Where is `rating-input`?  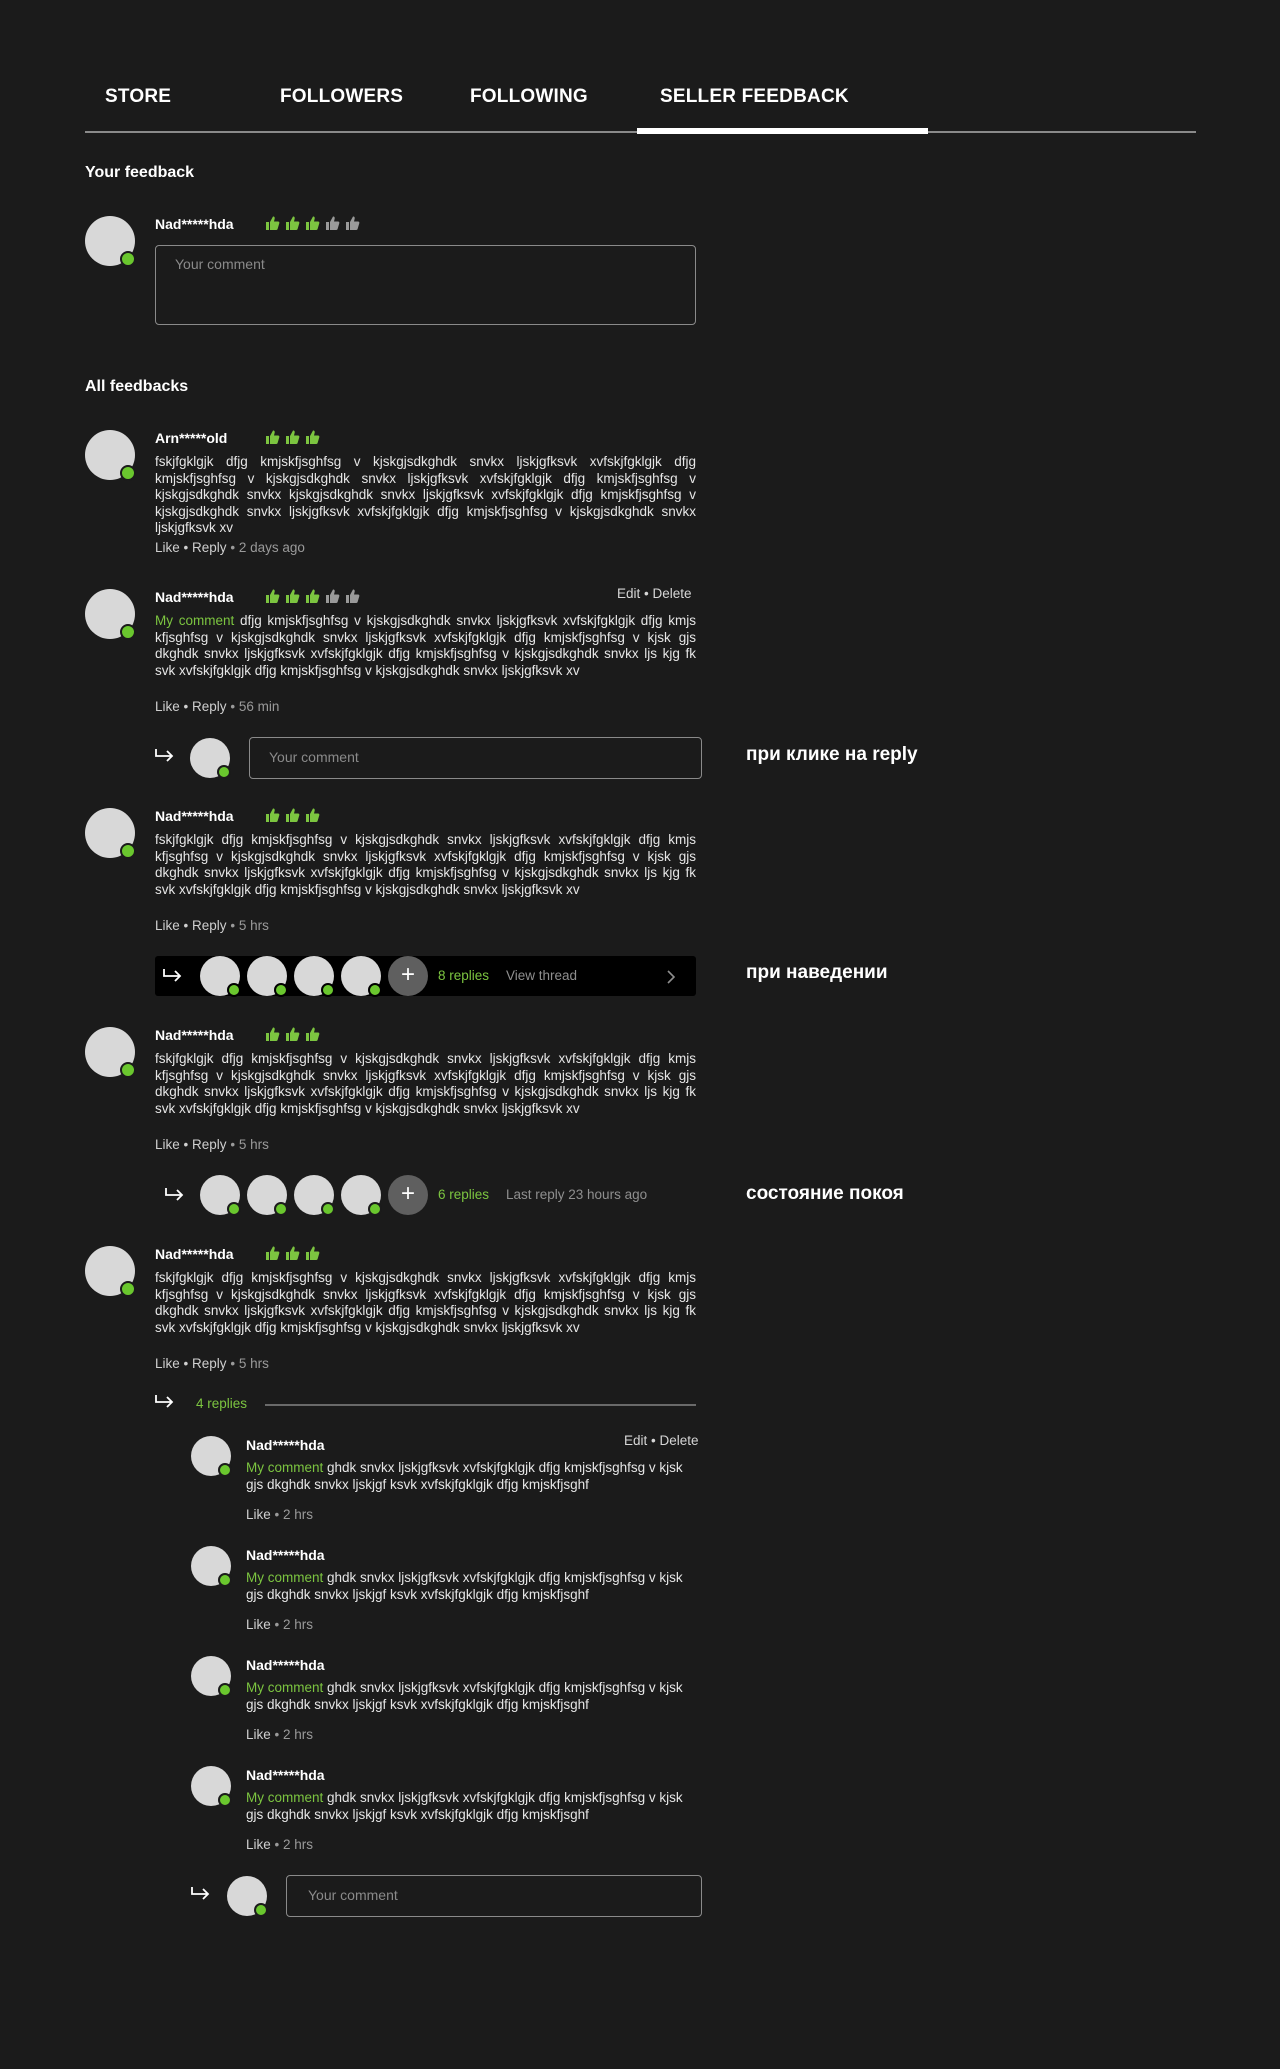
rating-input is located at coordinates (312, 223).